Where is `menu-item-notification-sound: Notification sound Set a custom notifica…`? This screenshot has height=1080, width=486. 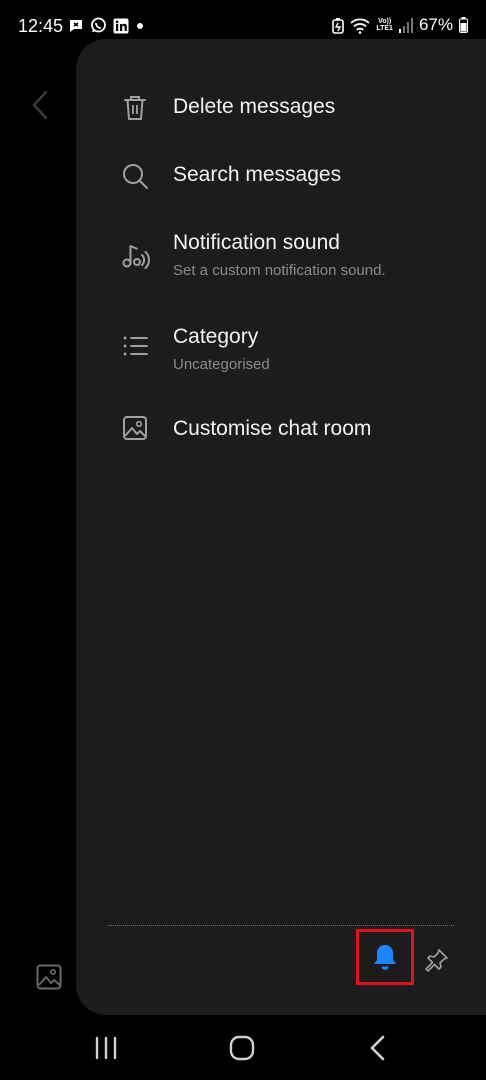
menu-item-notification-sound: Notification sound Set a custom notifica… is located at coordinates (281, 252).